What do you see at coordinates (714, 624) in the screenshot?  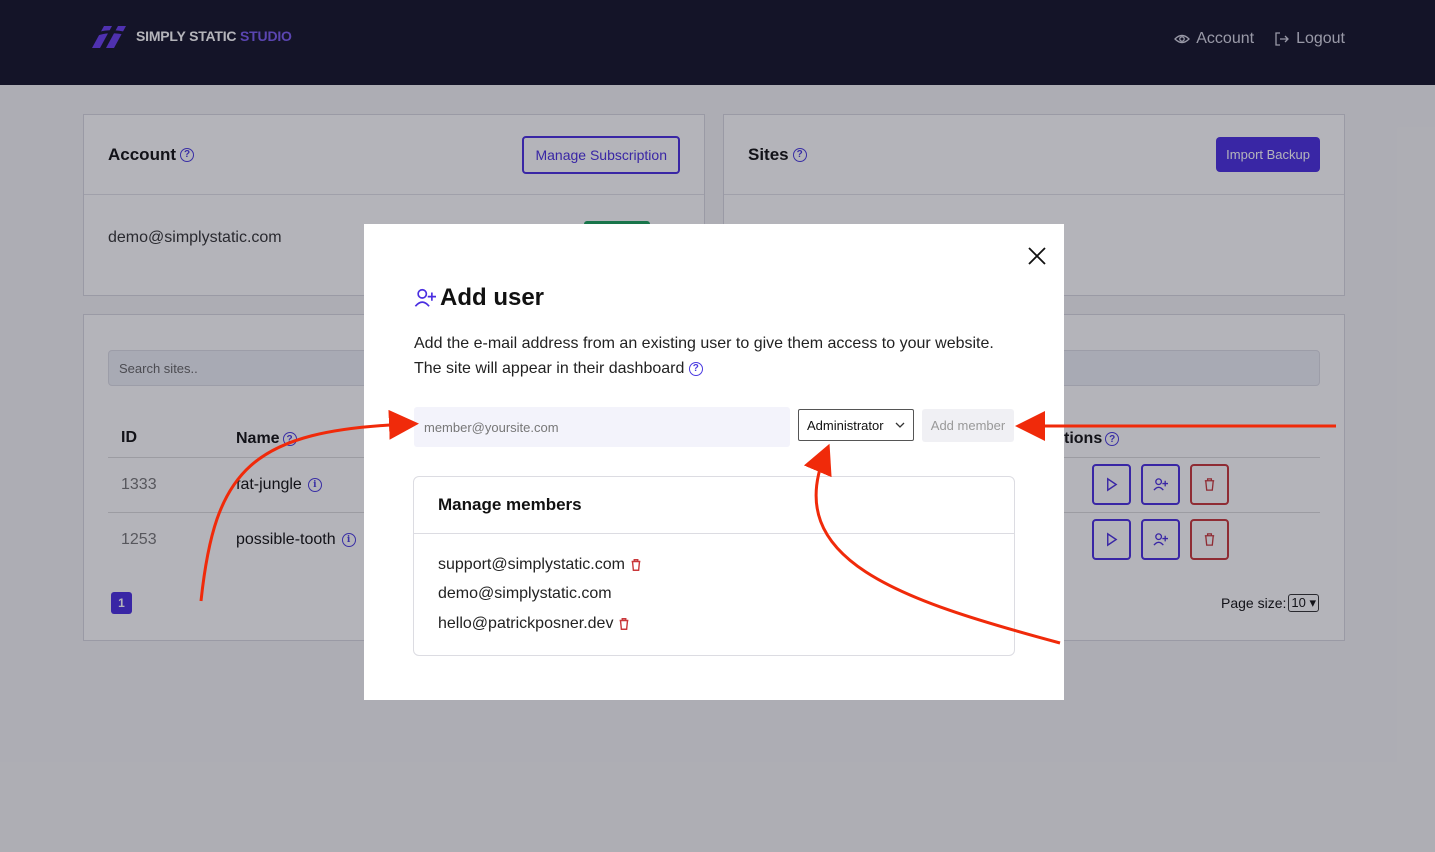 I see `member-item: hello@patrickposner.dev` at bounding box center [714, 624].